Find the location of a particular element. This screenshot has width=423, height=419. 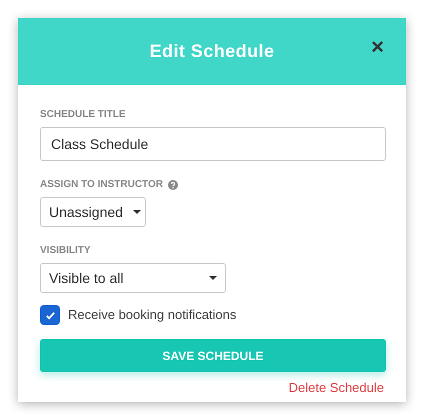

title-input: Class Schedule is located at coordinates (213, 144).